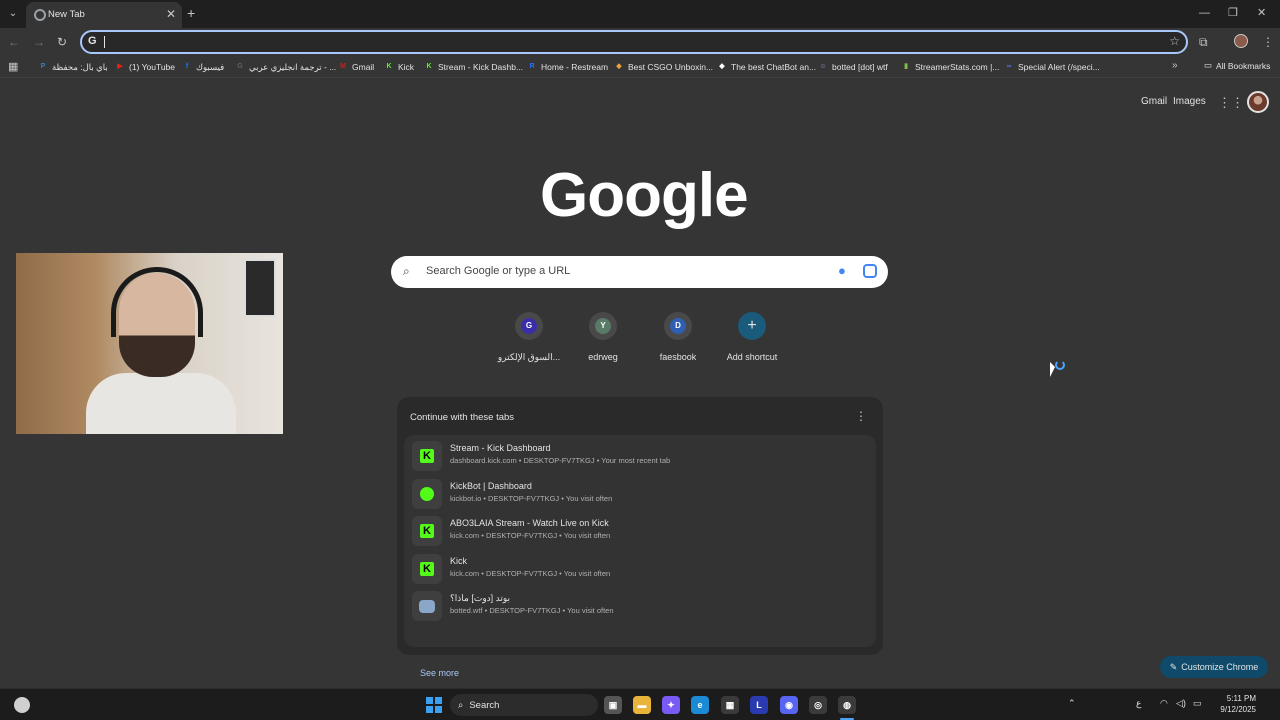 The image size is (1280, 720). I want to click on bookmark-favicon-icon: K, so click(429, 66).